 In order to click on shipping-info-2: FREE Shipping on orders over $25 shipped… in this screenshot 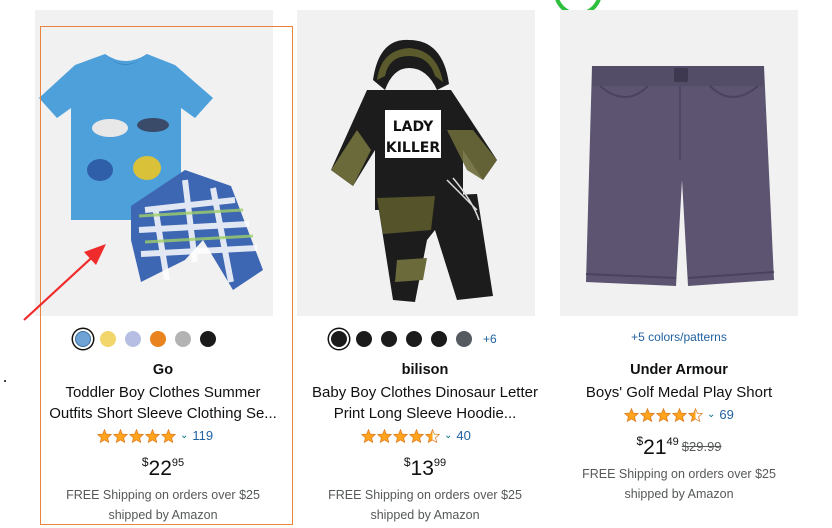, I will do `click(425, 505)`.